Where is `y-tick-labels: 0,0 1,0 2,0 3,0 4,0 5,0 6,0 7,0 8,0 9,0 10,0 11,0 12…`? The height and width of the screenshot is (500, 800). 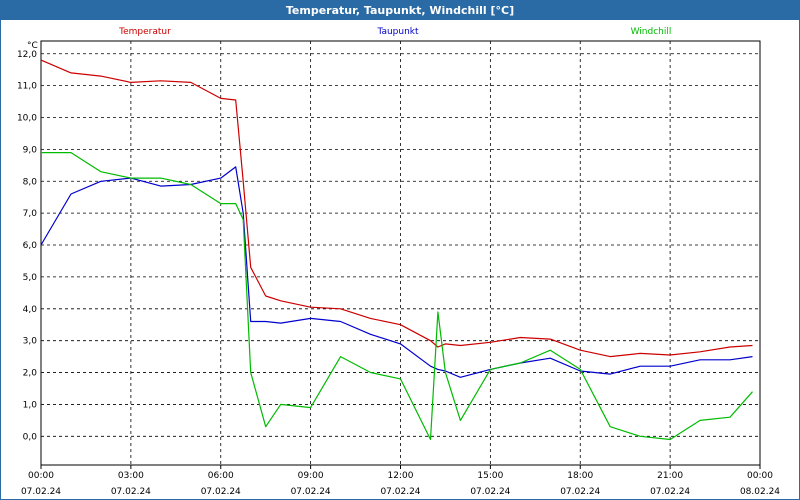
y-tick-labels: 0,0 1,0 2,0 3,0 4,0 5,0 6,0 7,0 8,0 9,0 10,0 11,0 12… is located at coordinates (27, 246).